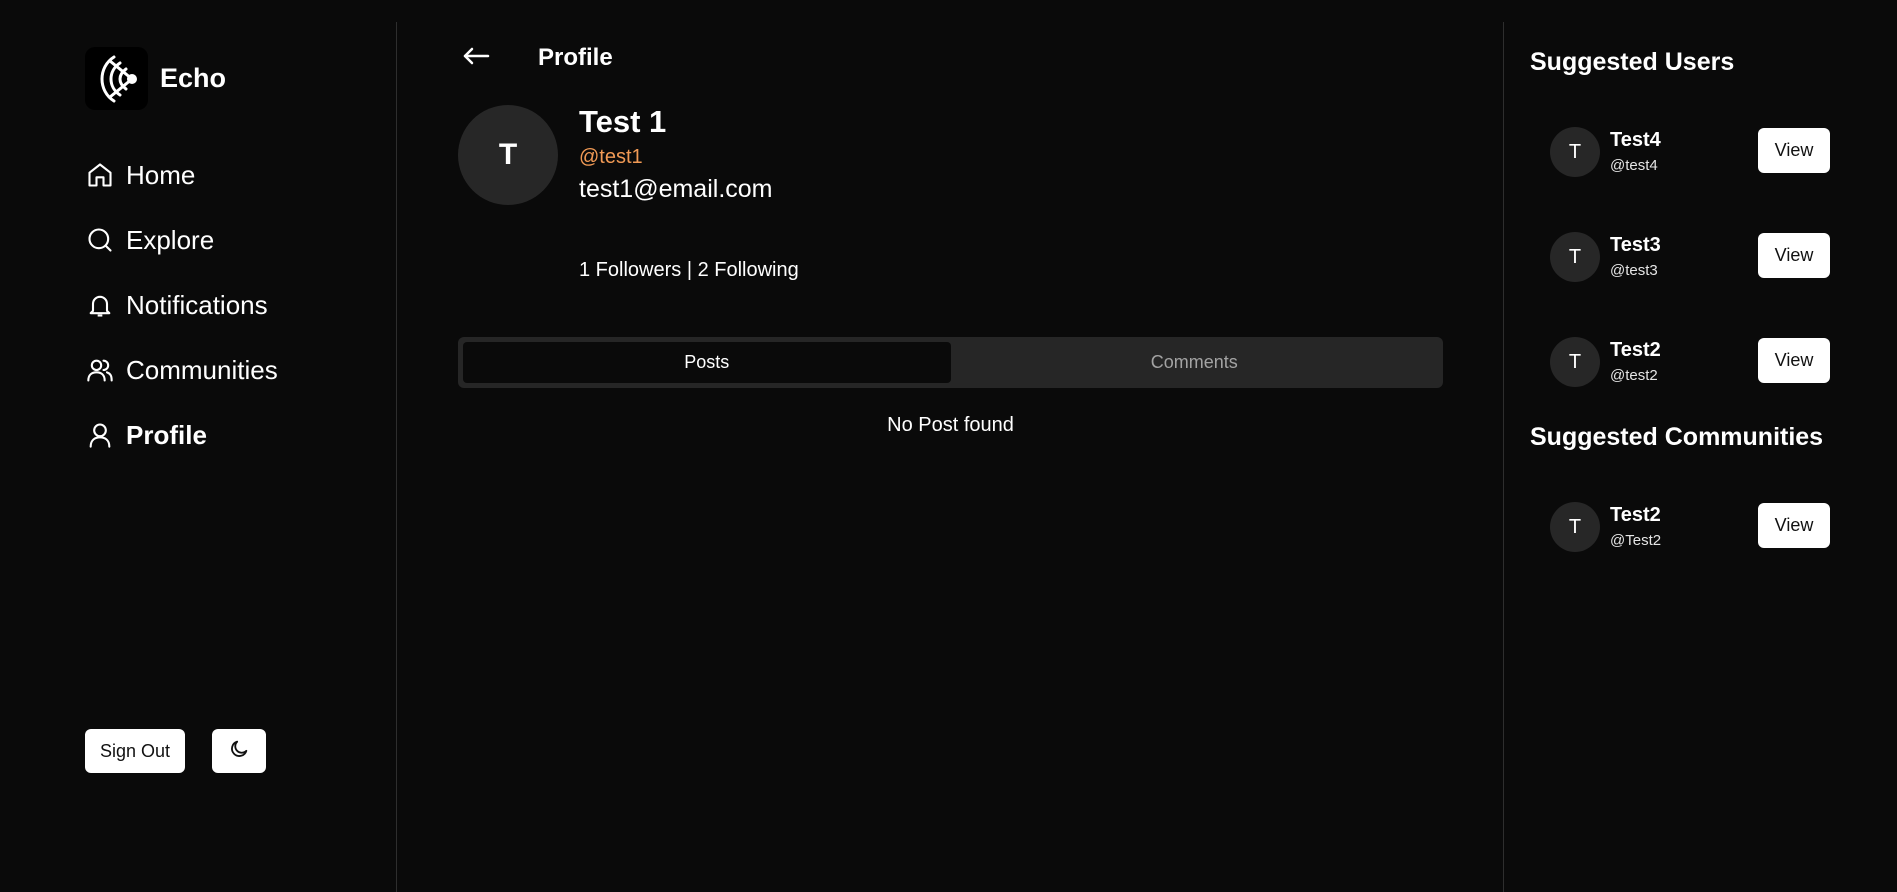 The image size is (1897, 892). Describe the element at coordinates (1195, 362) in the screenshot. I see `tab-comments: Comments` at that location.